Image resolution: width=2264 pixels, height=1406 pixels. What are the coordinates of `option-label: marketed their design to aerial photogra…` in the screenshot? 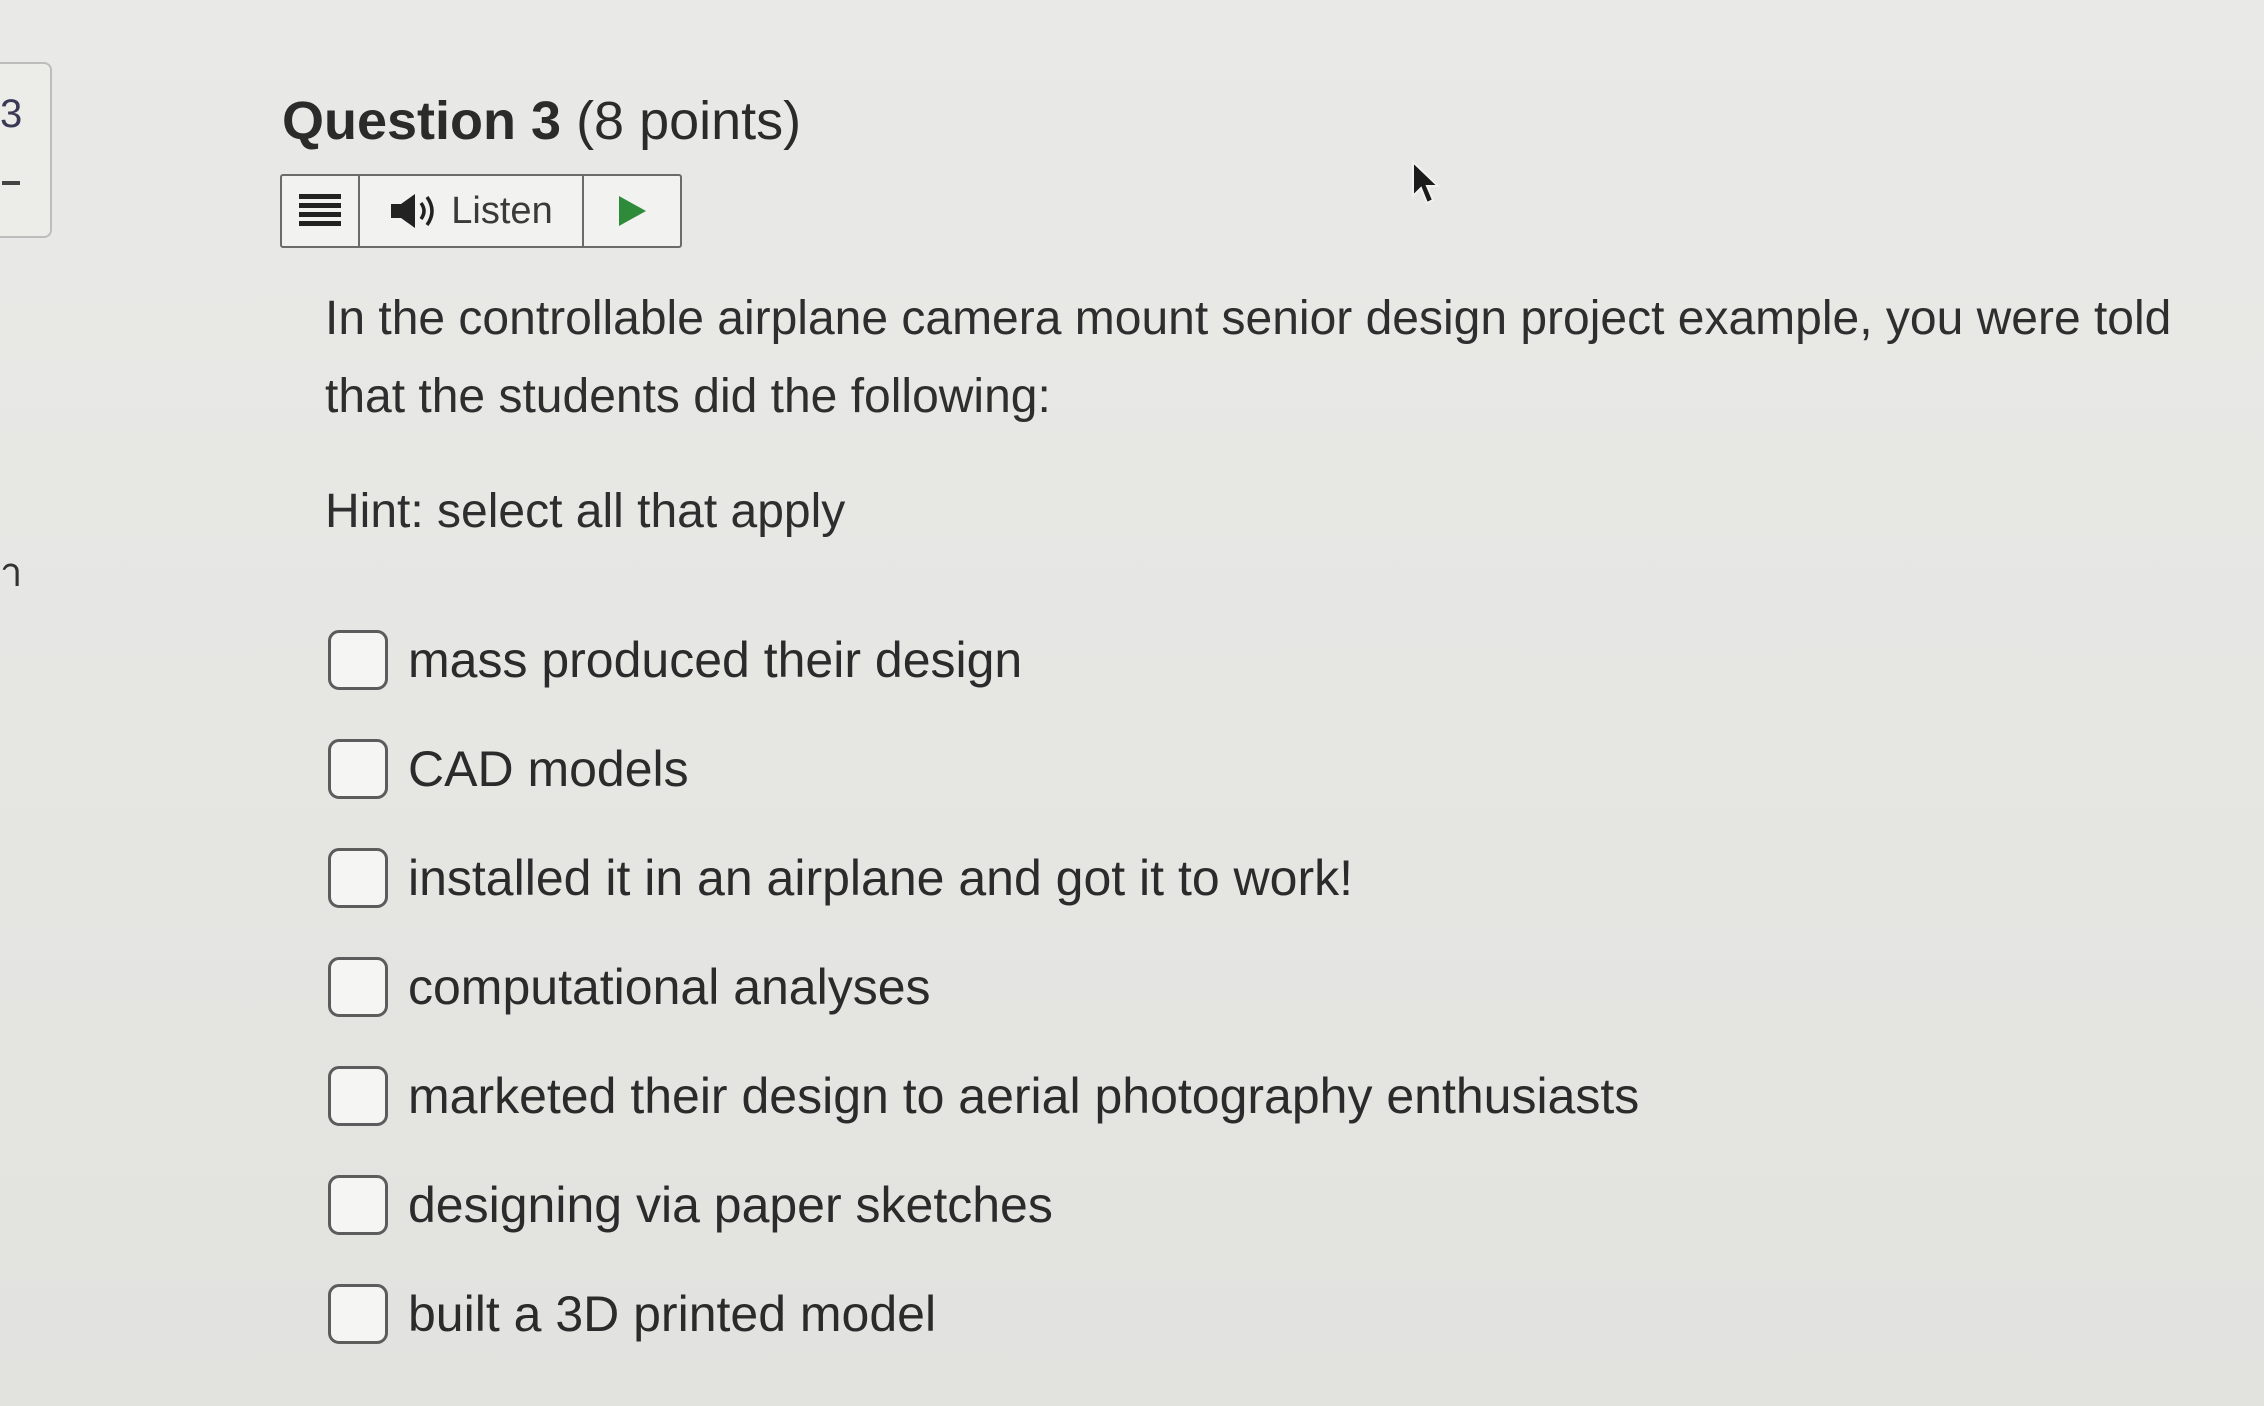 It's located at (1023, 1096).